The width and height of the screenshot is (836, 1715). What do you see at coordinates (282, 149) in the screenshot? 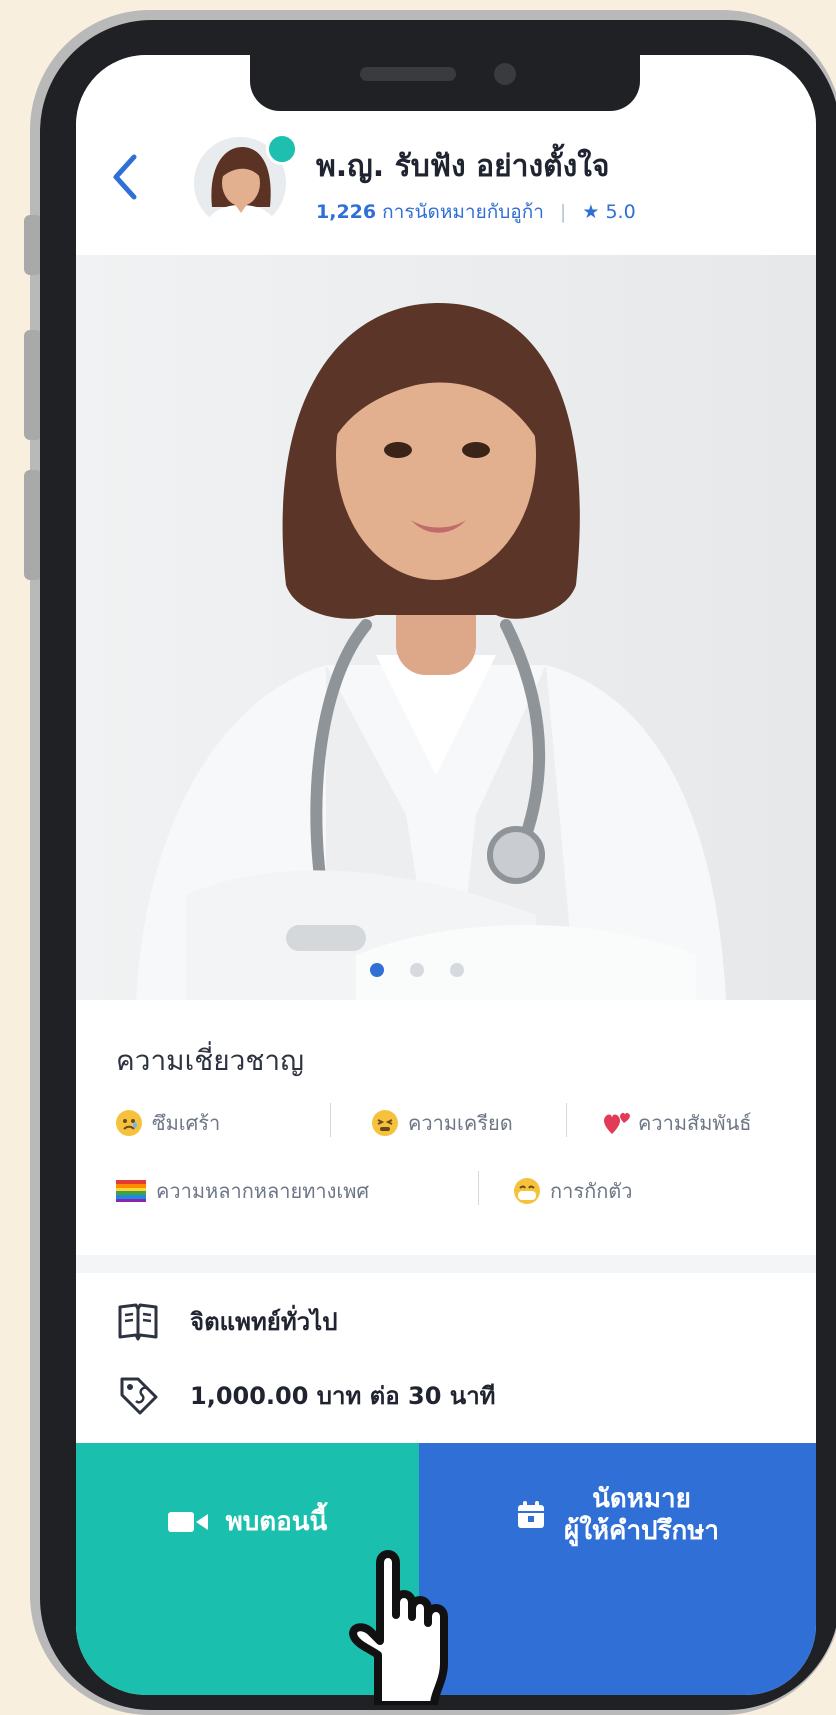
I see `online-status-dot` at bounding box center [282, 149].